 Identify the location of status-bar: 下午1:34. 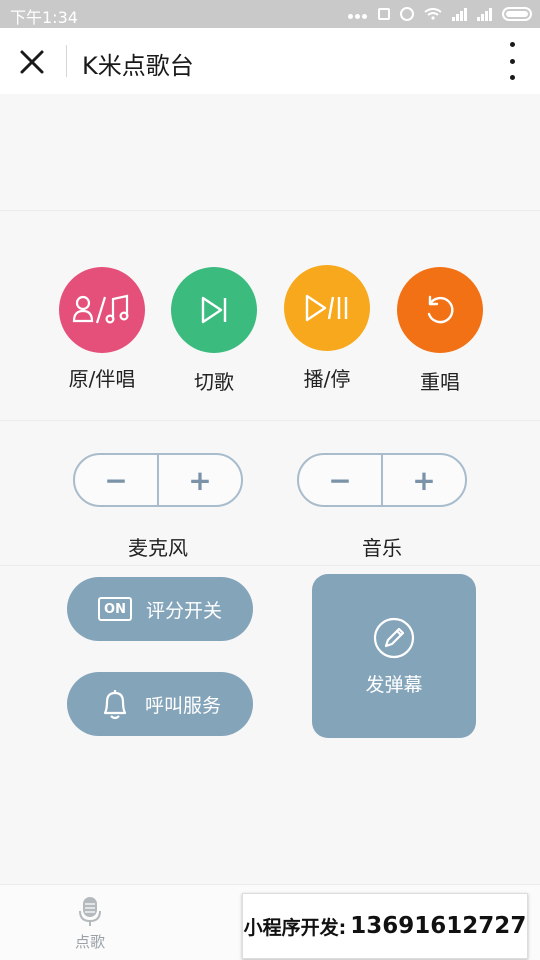
(270, 14).